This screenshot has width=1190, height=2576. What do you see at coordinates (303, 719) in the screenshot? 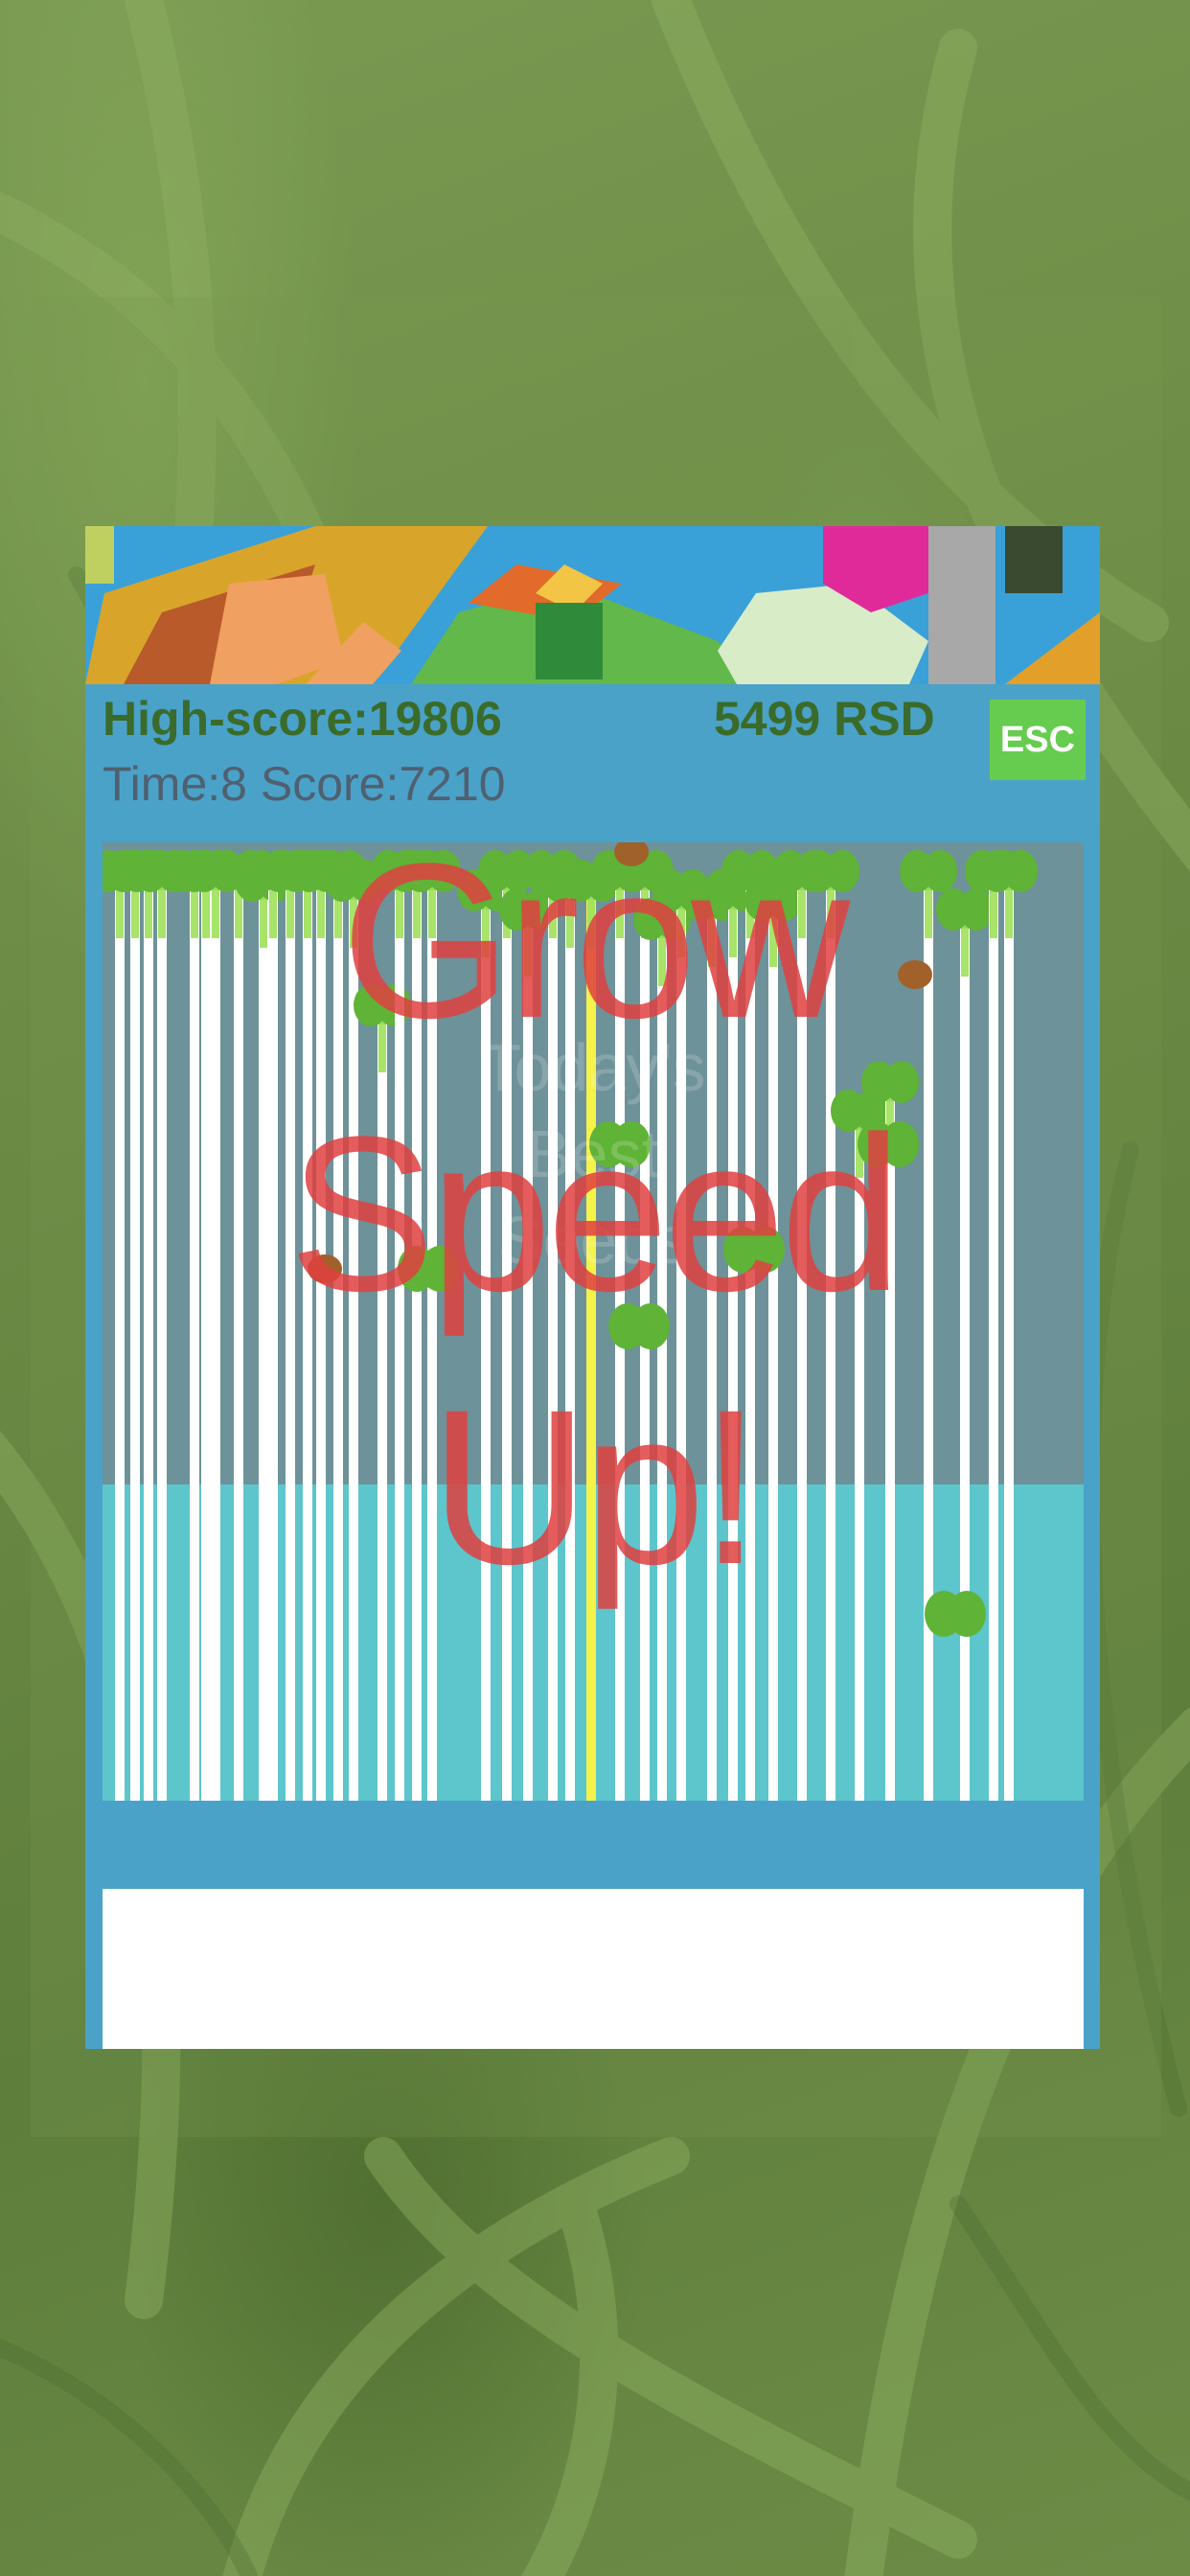
I see `high-score-label: High-score:19806` at bounding box center [303, 719].